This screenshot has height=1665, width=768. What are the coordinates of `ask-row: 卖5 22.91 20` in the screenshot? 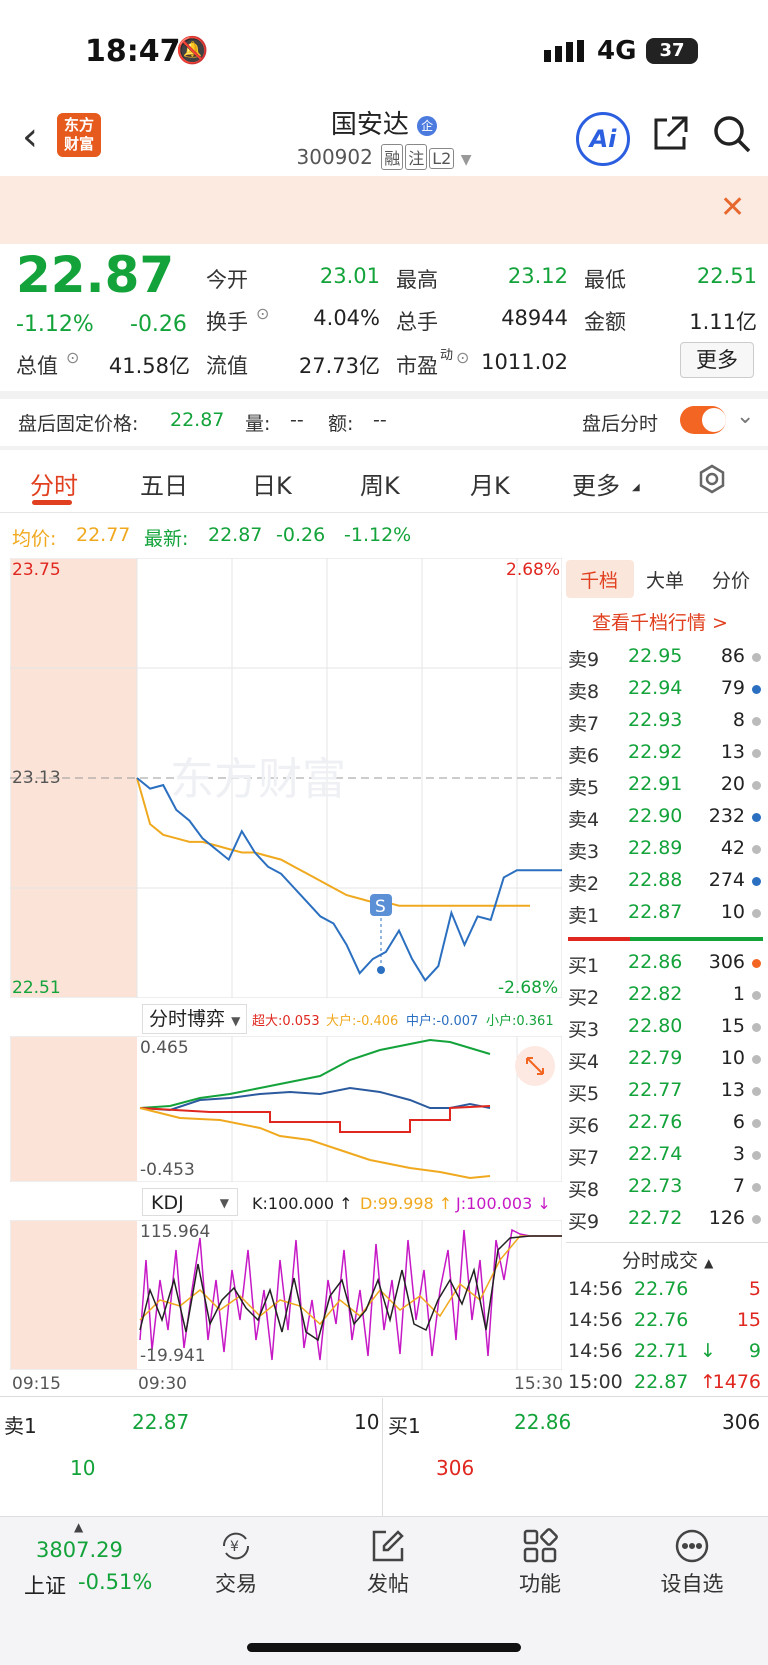 It's located at (665, 785).